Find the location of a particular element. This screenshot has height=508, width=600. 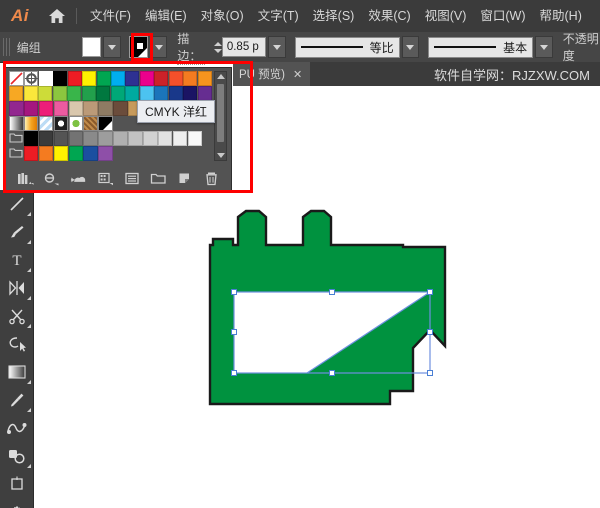

menu-item-window: 窗口(W) is located at coordinates (502, 16).